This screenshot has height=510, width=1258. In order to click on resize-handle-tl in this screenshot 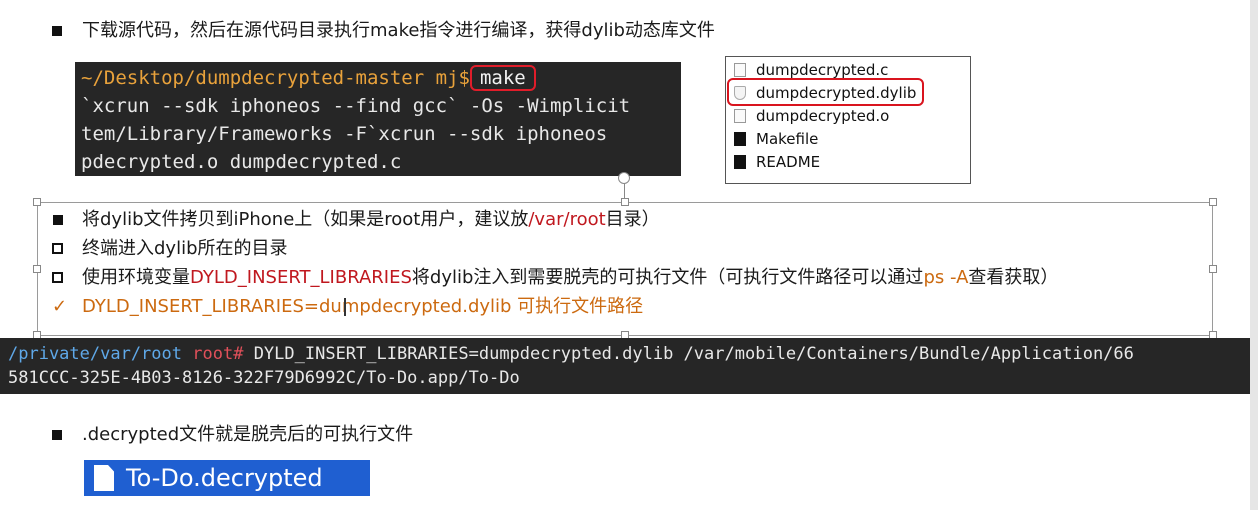, I will do `click(37, 202)`.